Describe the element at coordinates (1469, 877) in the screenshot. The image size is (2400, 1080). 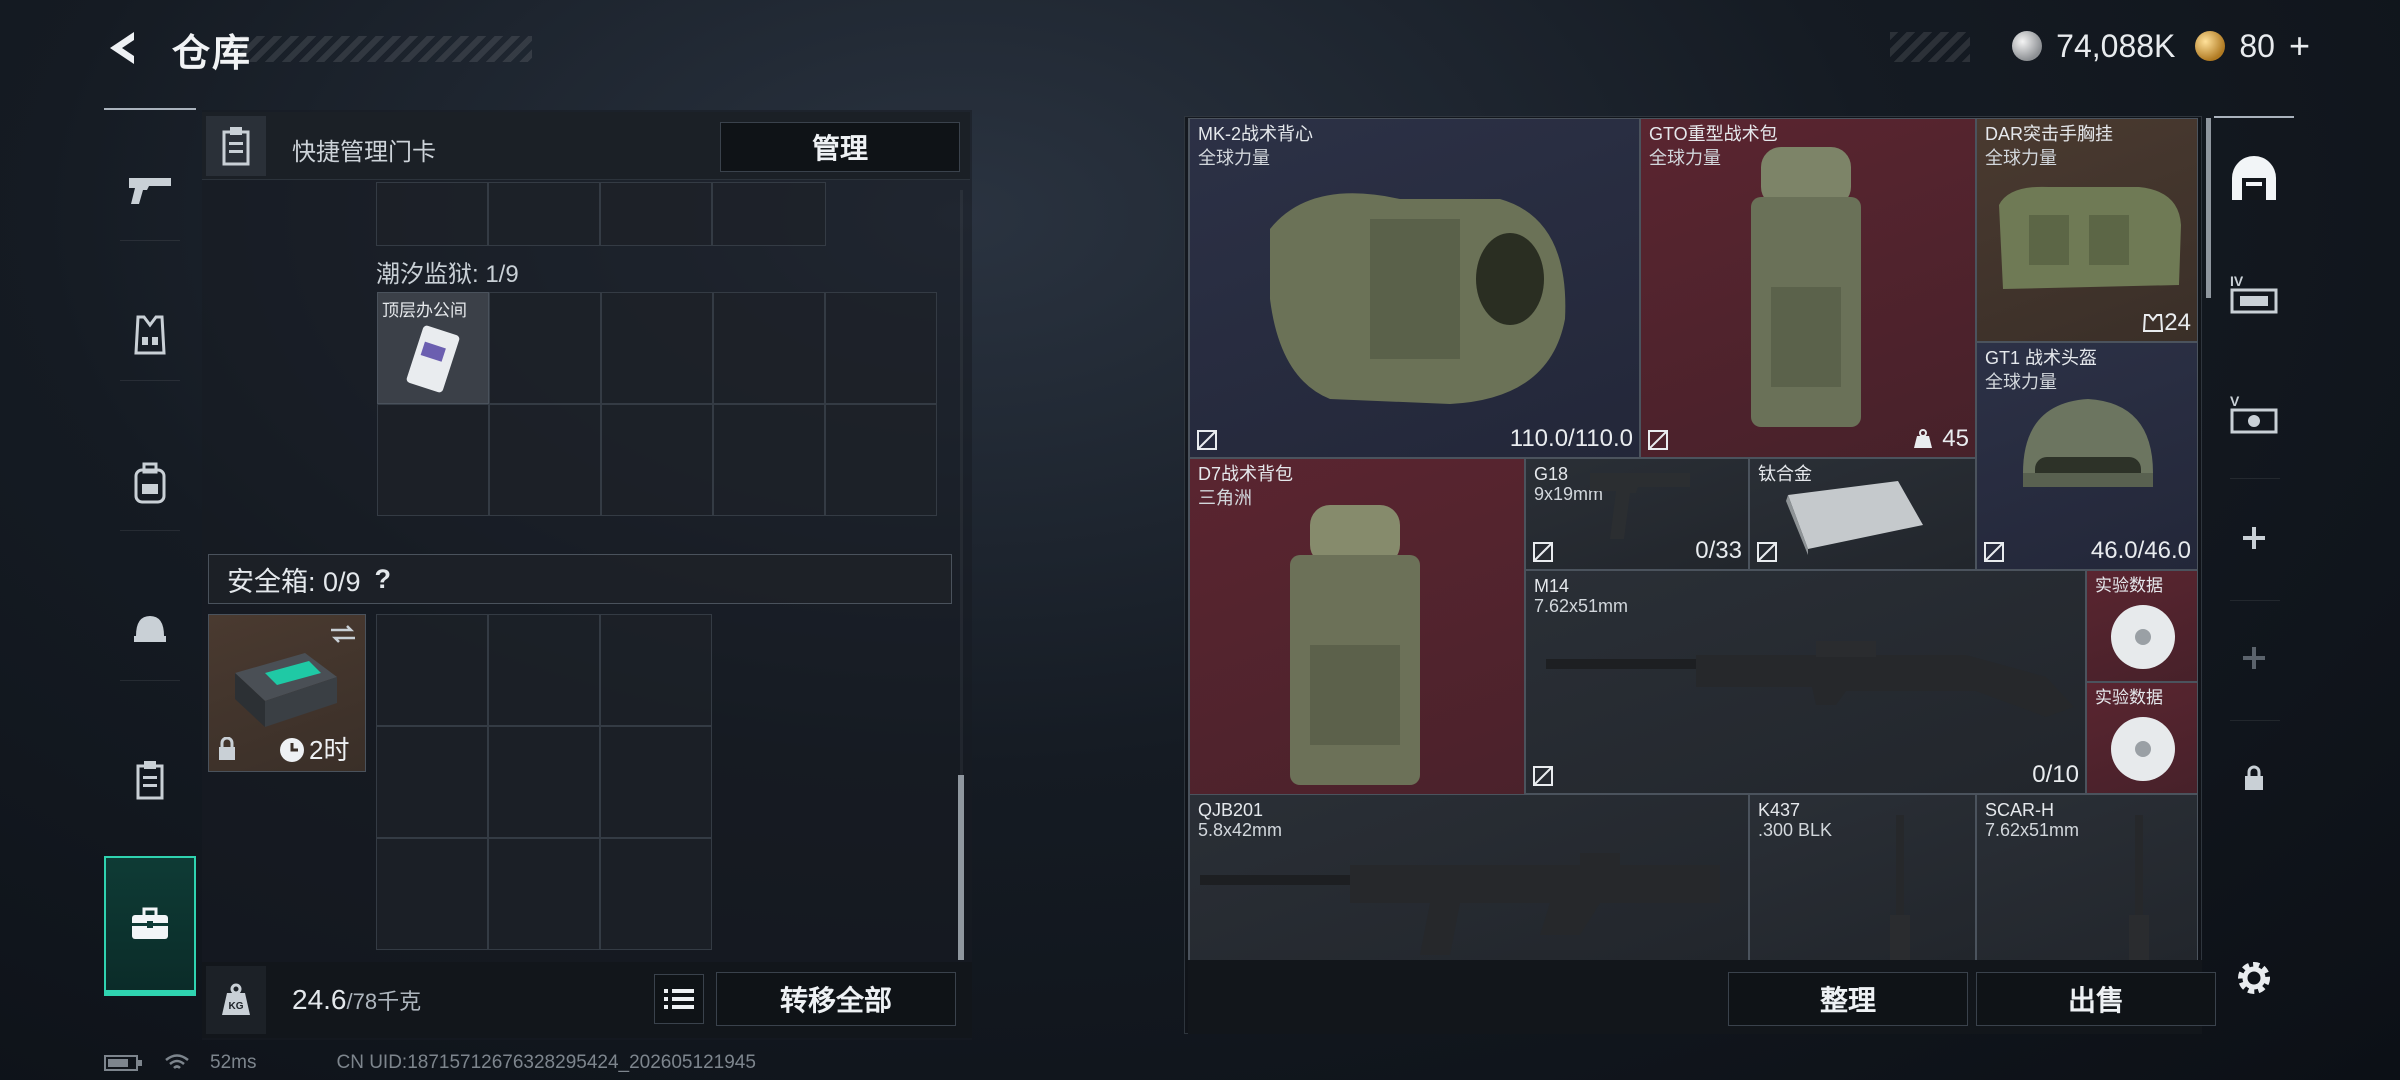
I see `inventory-item-lmg: QJB201 5.8x42mm` at that location.